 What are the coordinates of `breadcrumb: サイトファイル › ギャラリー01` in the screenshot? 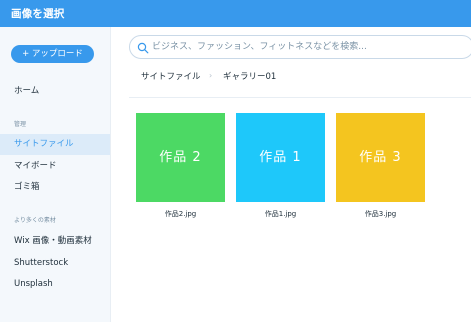 It's located at (208, 77).